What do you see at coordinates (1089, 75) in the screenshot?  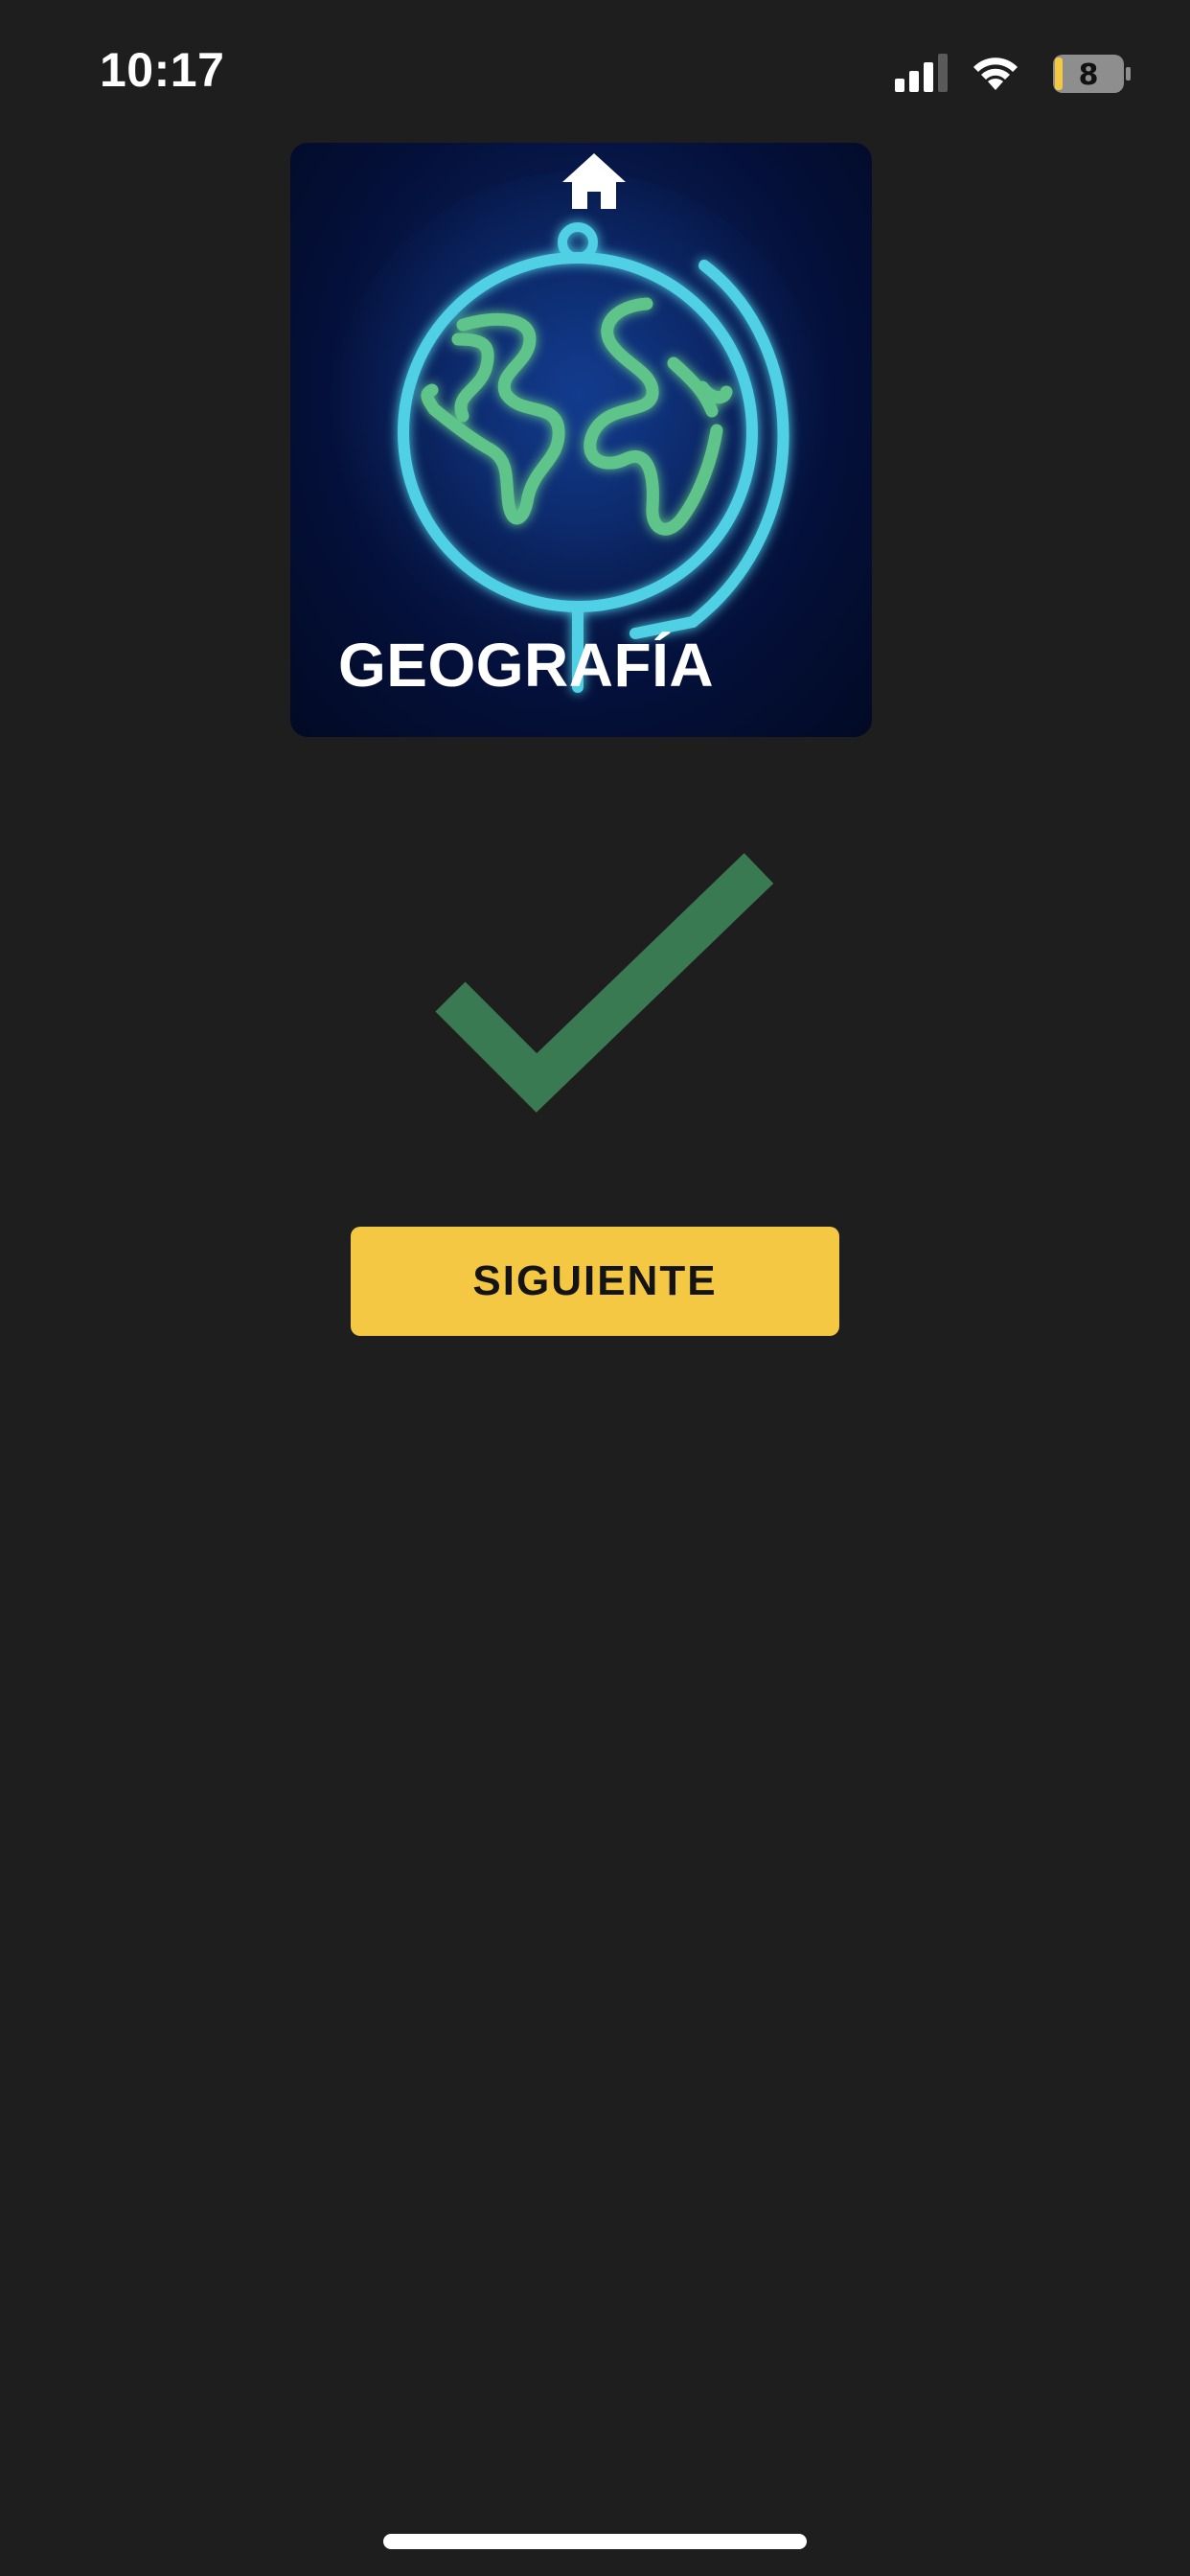 I see `battery-level: 8` at bounding box center [1089, 75].